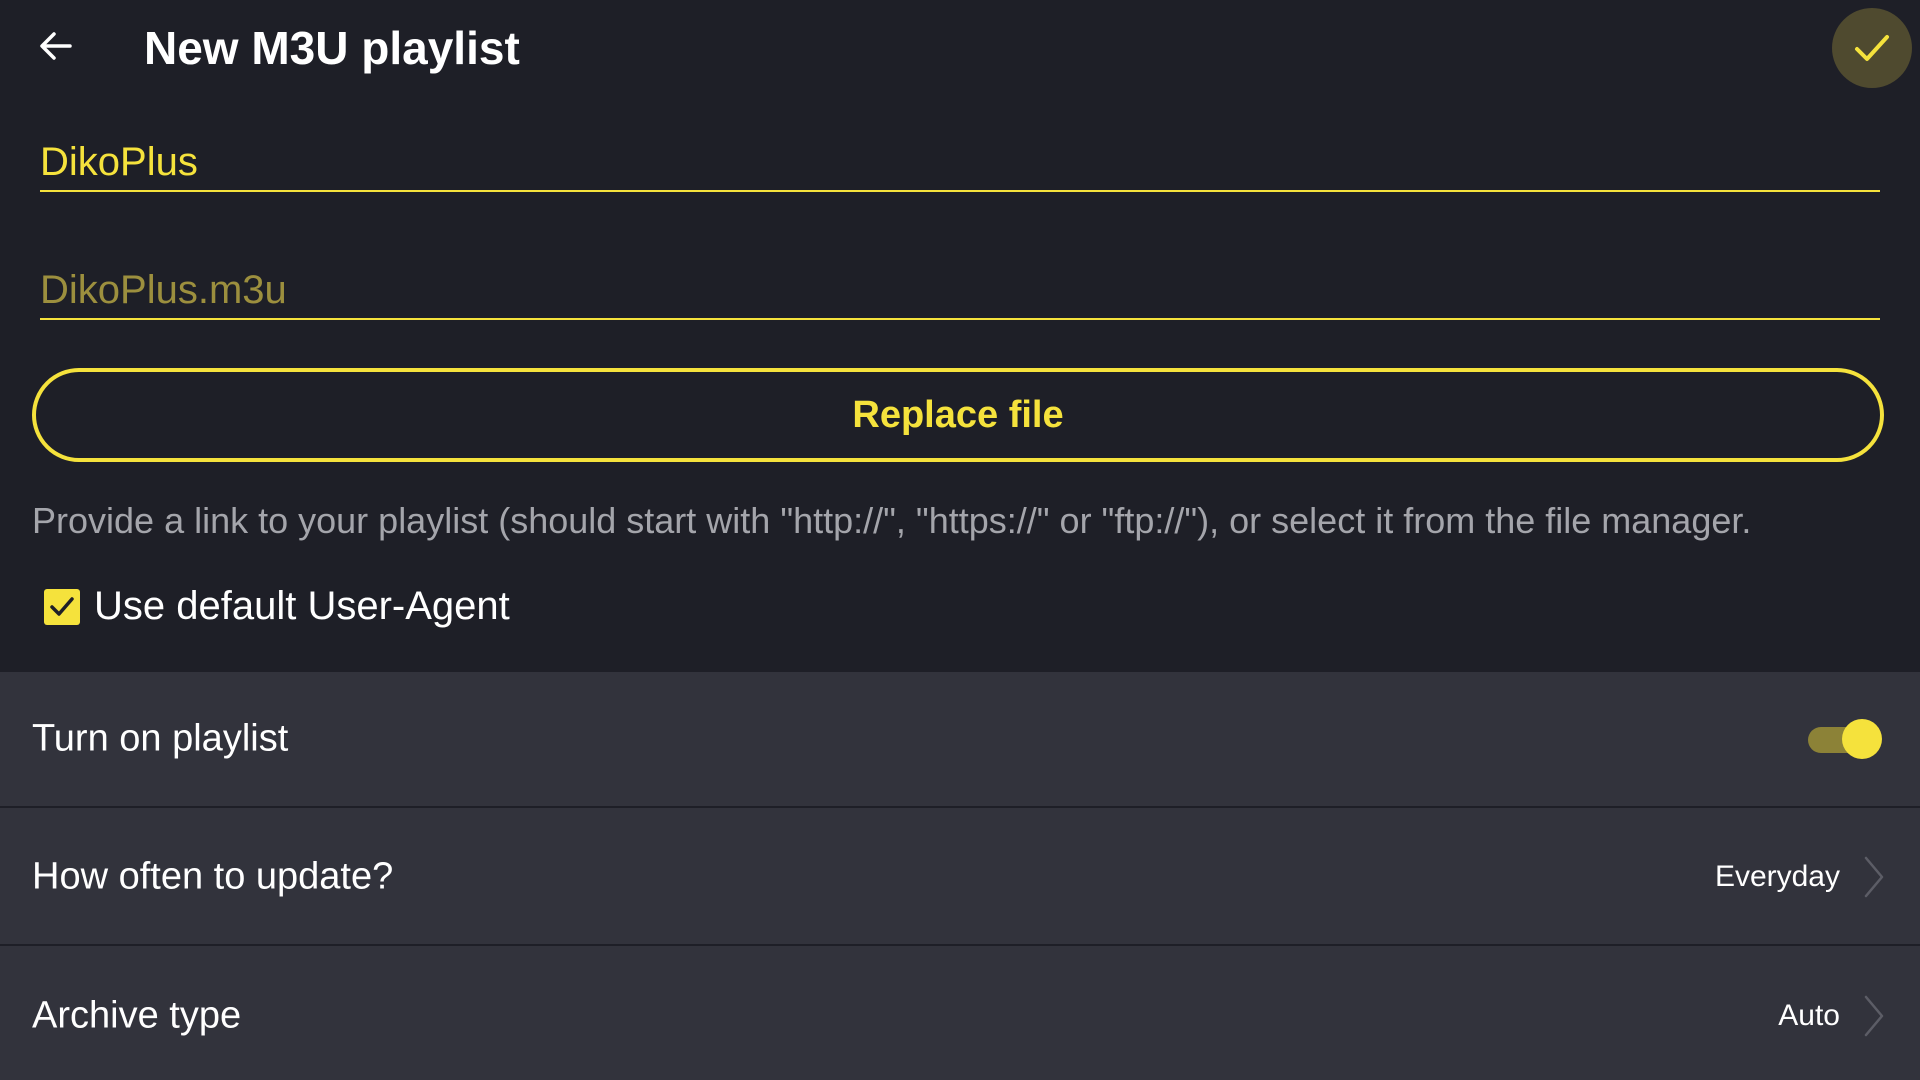  What do you see at coordinates (160, 738) in the screenshot?
I see `setting-label: Turn on playlist` at bounding box center [160, 738].